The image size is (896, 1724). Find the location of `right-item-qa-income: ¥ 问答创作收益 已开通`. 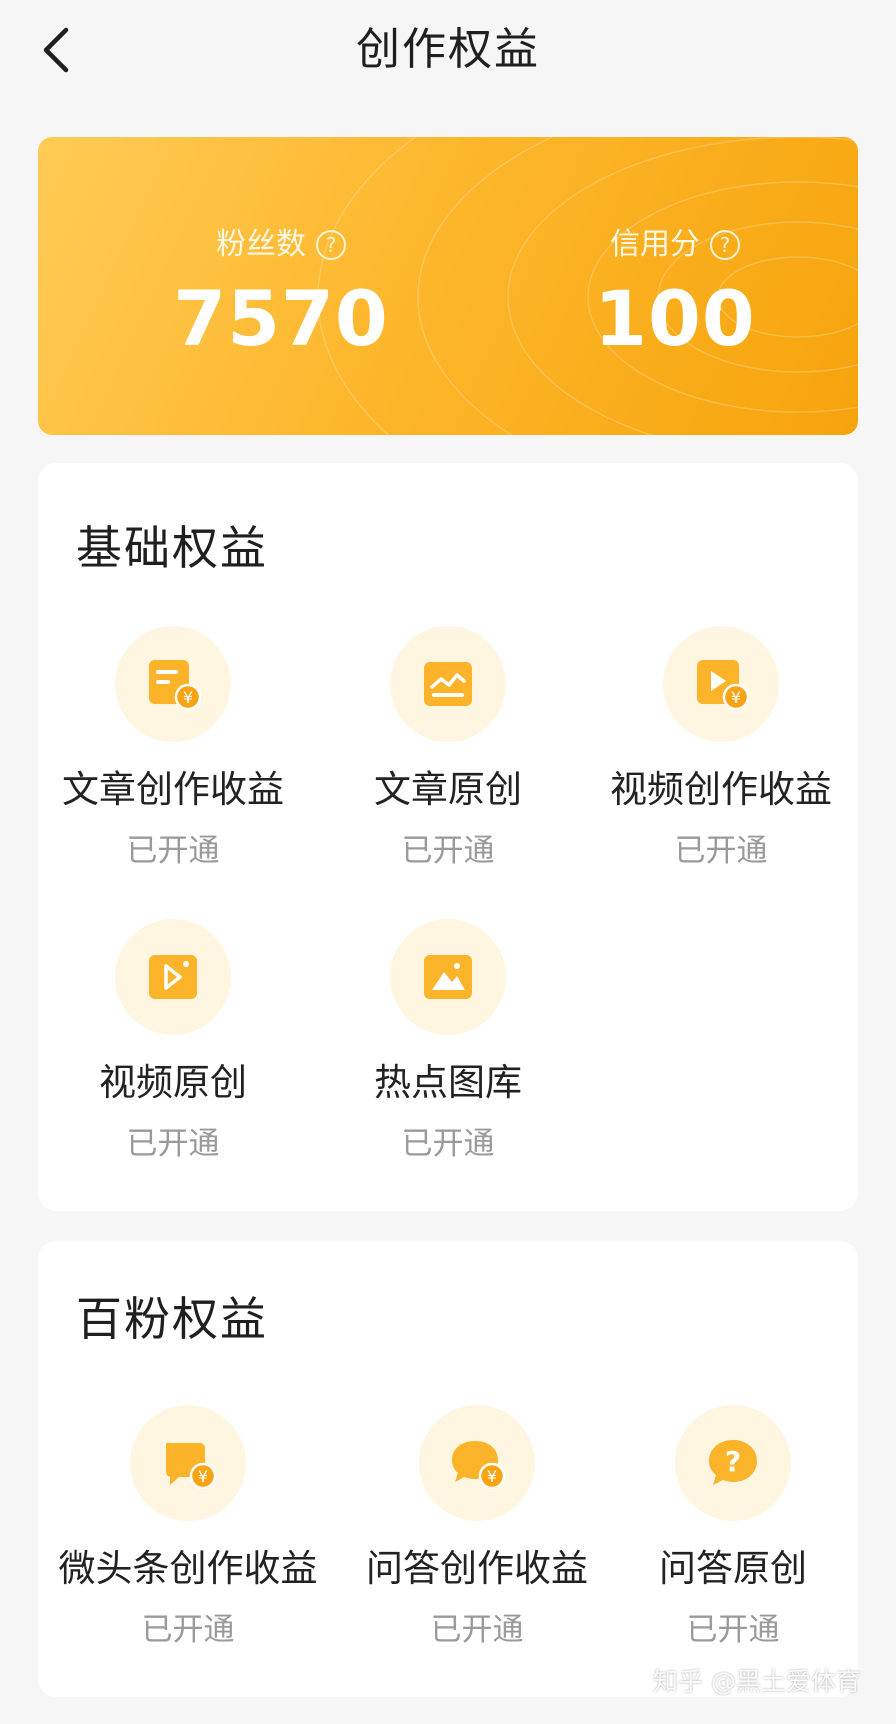

right-item-qa-income: ¥ 问答创作收益 已开通 is located at coordinates (477, 1528).